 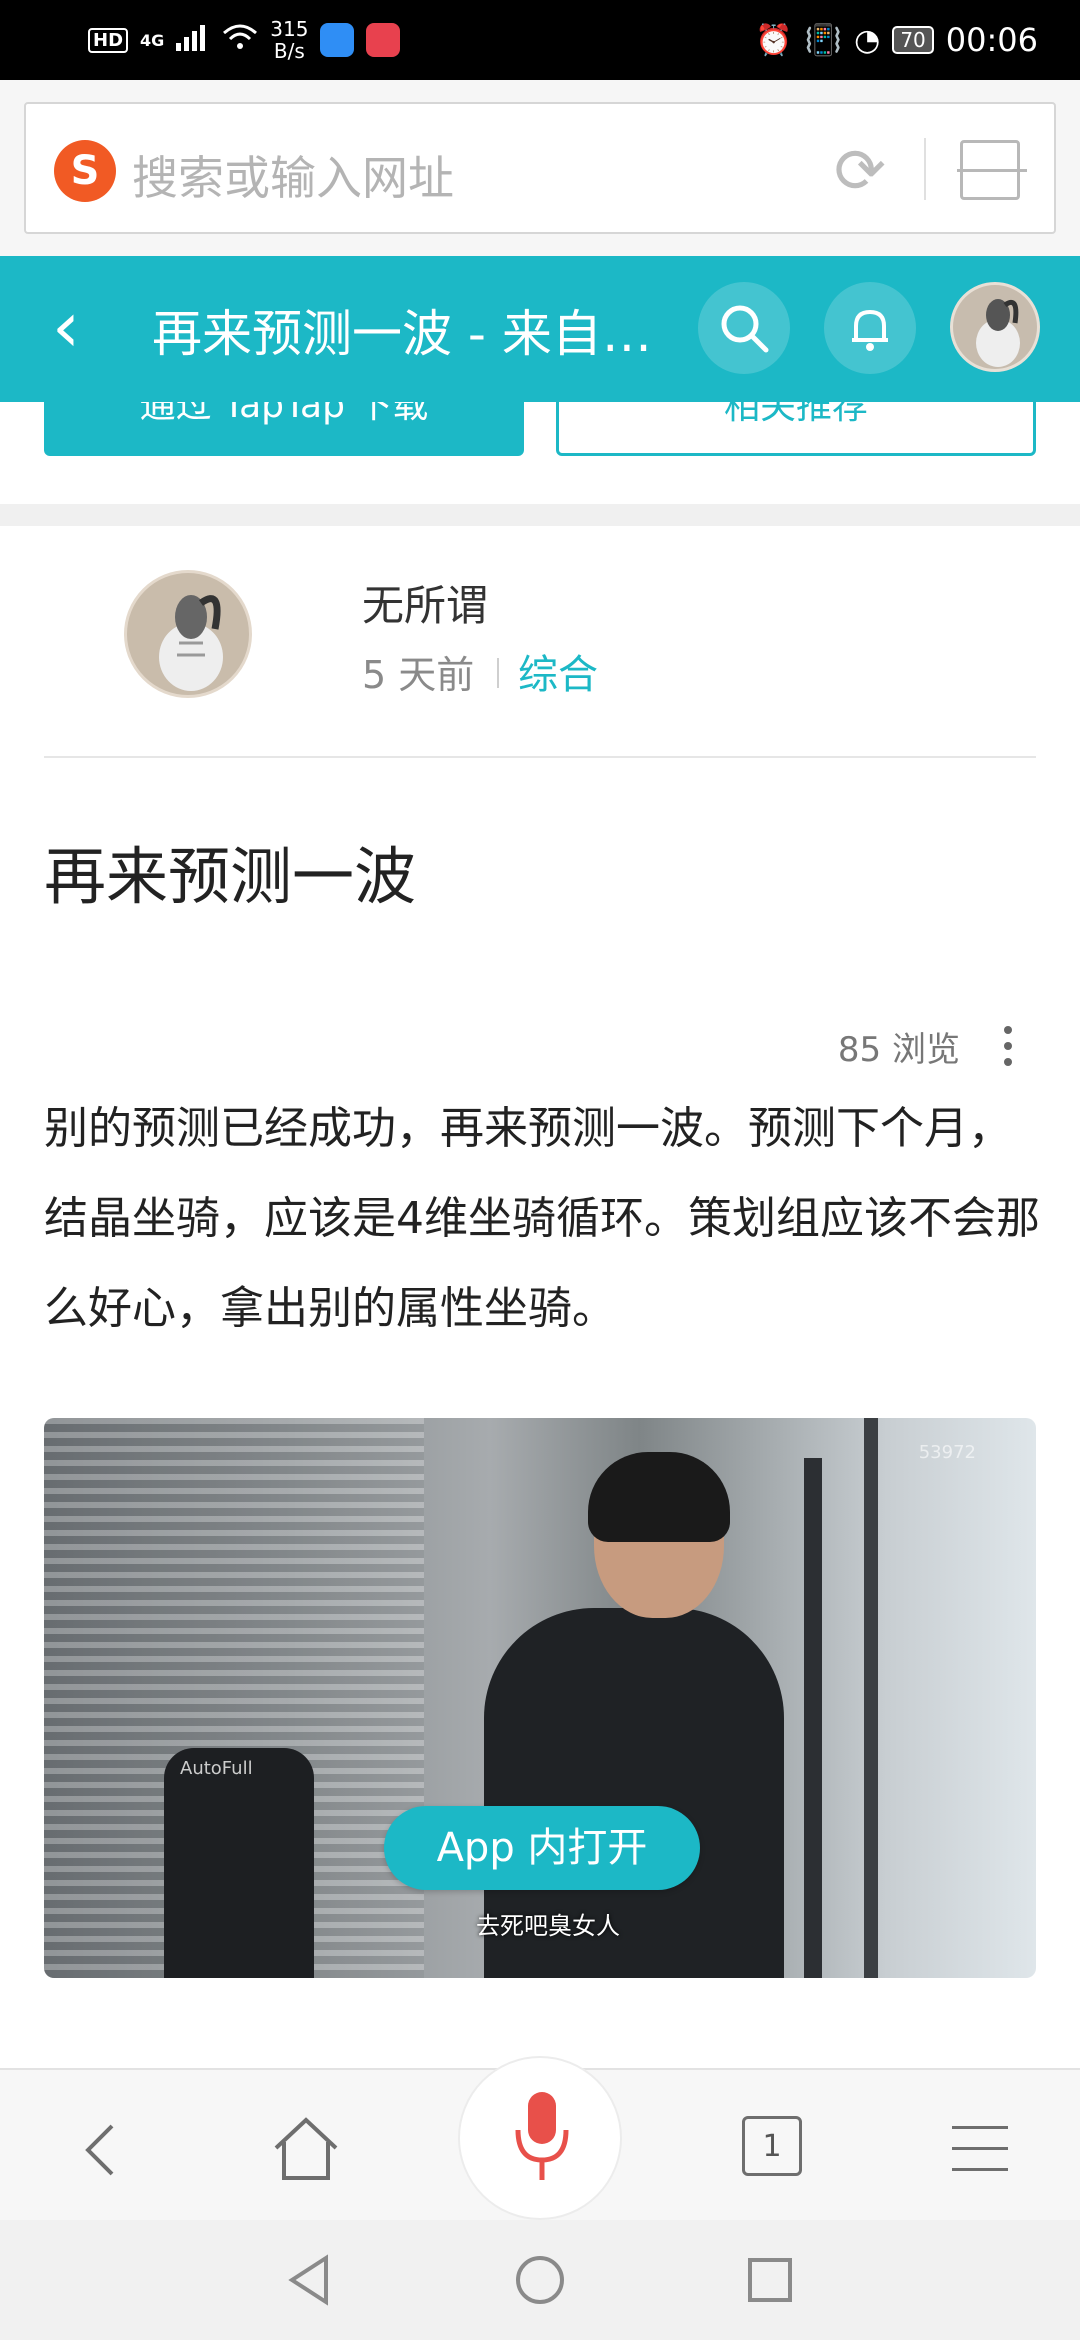 I want to click on search-icon, so click(x=745, y=329).